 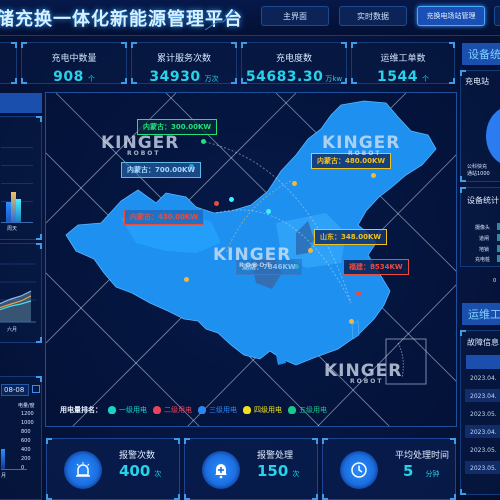 What do you see at coordinates (18, 210) in the screenshot?
I see `bar` at bounding box center [18, 210].